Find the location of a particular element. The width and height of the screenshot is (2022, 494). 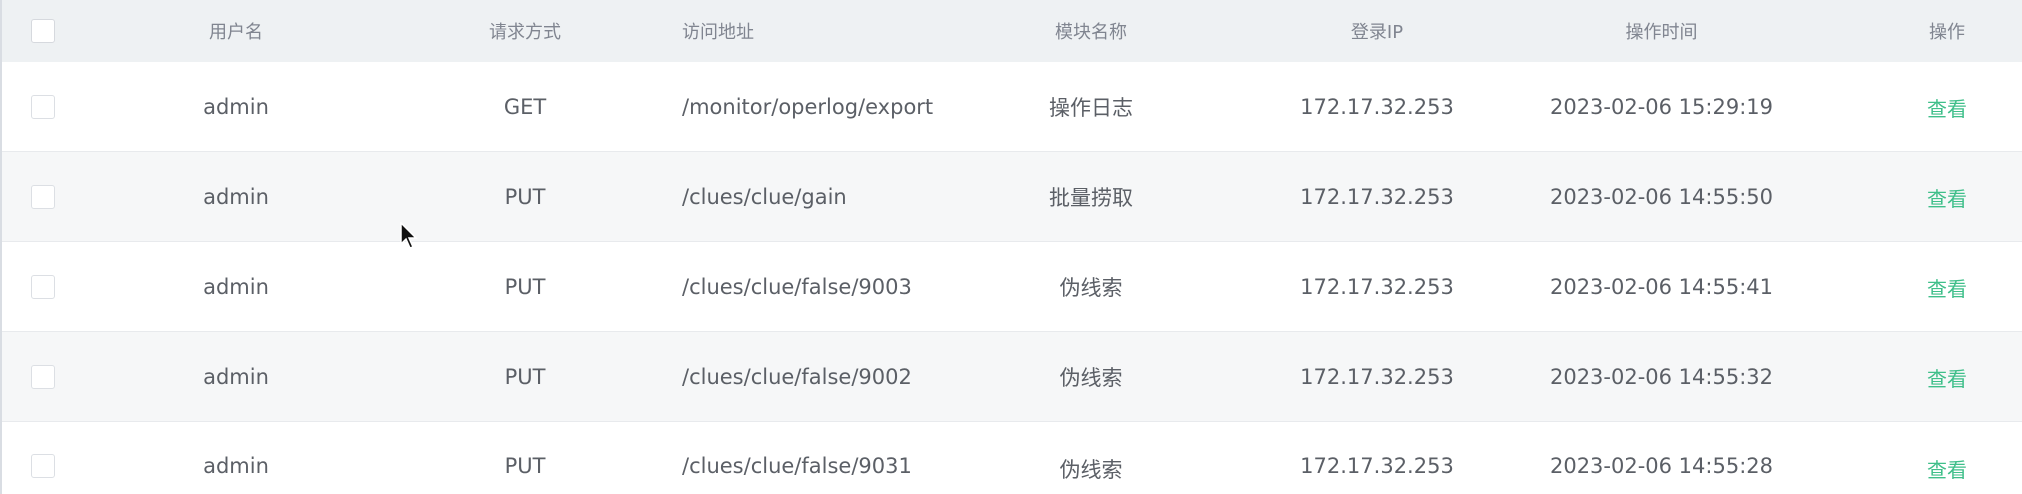

header-username: 用户名 is located at coordinates (236, 31).